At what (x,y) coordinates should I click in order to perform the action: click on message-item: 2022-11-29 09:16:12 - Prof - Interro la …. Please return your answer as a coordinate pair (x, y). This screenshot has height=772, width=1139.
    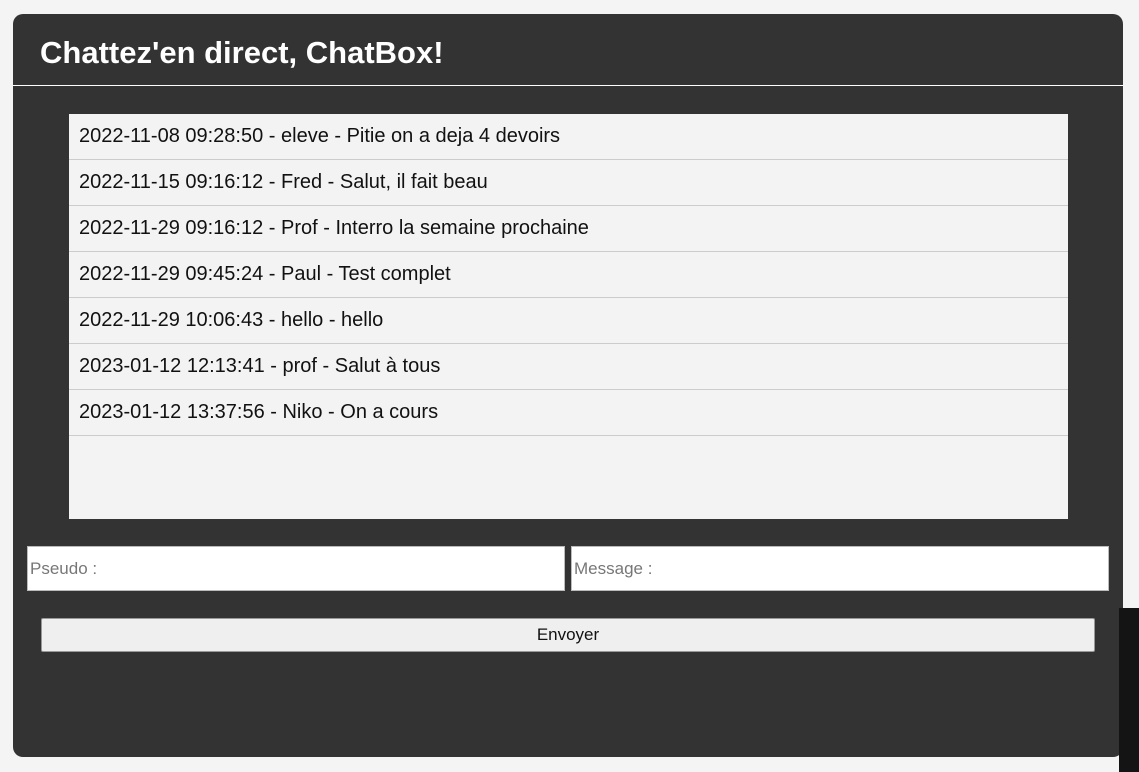
    Looking at the image, I should click on (568, 229).